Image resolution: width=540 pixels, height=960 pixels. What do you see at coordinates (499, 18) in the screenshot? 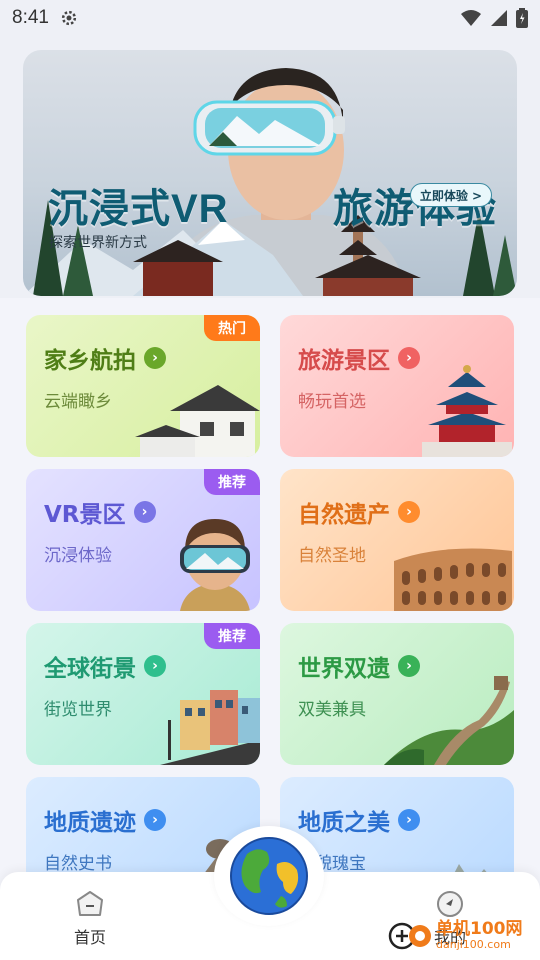
I see `signal-icon` at bounding box center [499, 18].